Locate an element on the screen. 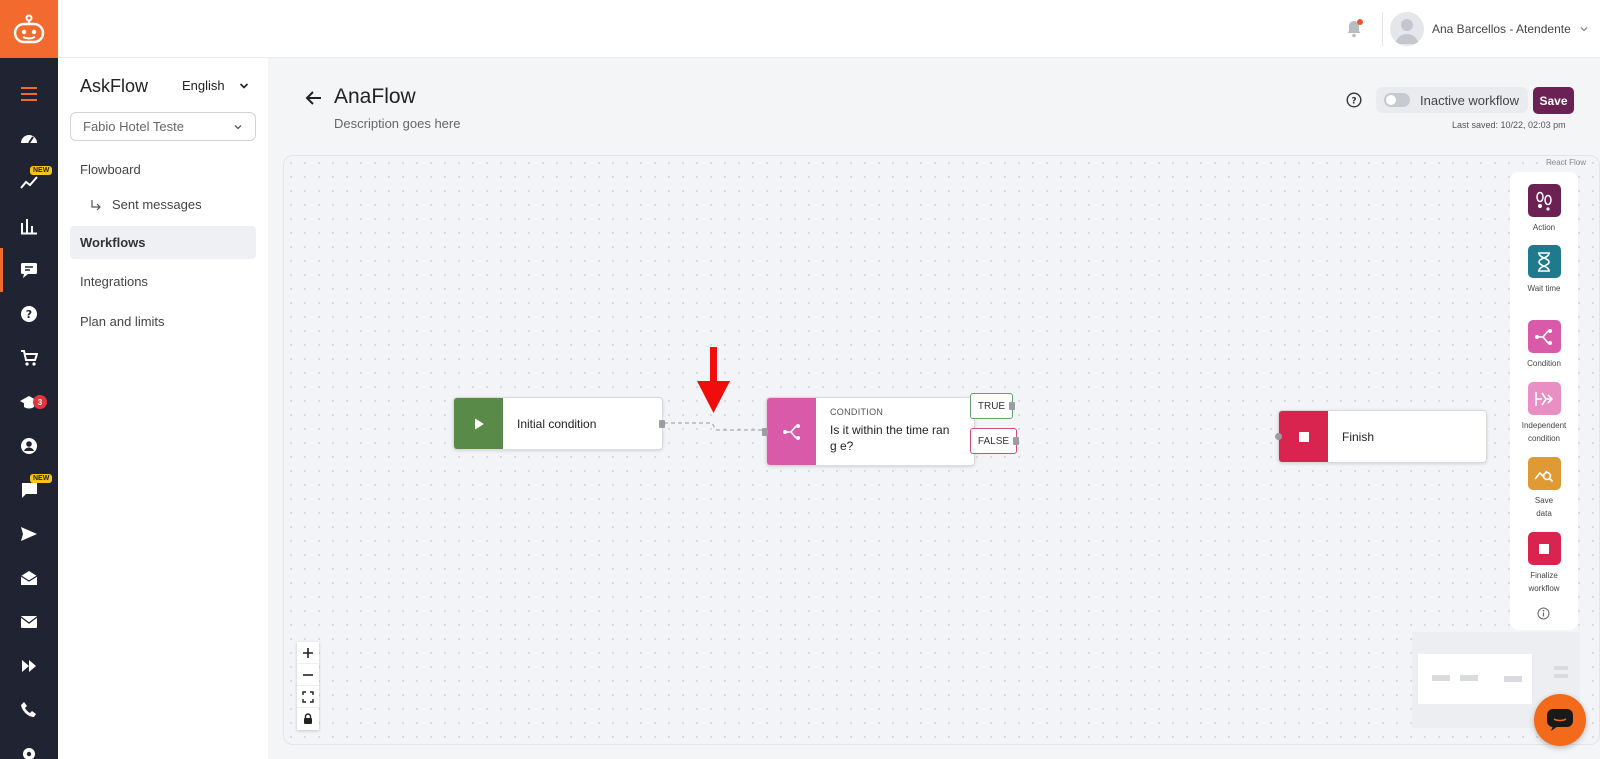 This screenshot has width=1600, height=759. fit-view-icon is located at coordinates (308, 696).